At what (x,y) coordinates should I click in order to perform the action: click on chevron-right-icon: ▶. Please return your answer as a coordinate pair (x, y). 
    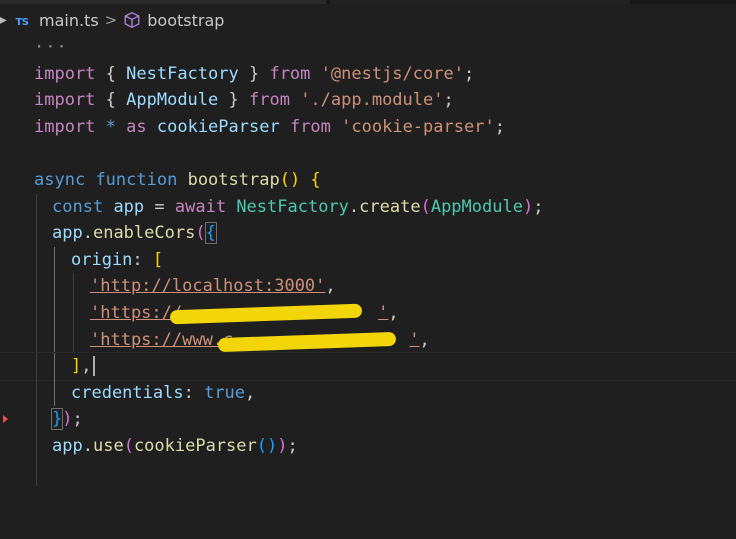
    Looking at the image, I should click on (3, 20).